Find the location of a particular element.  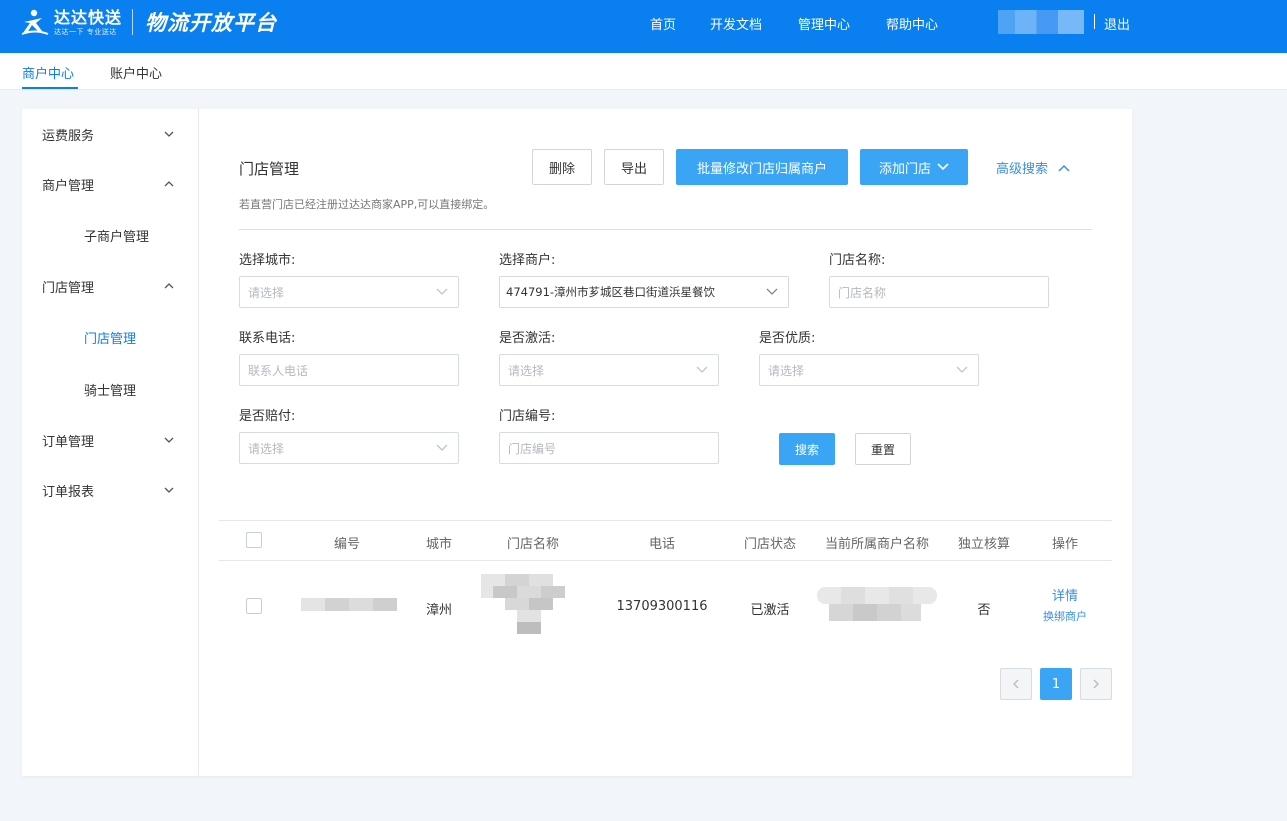

store-no-input: 门店编号 is located at coordinates (609, 448).